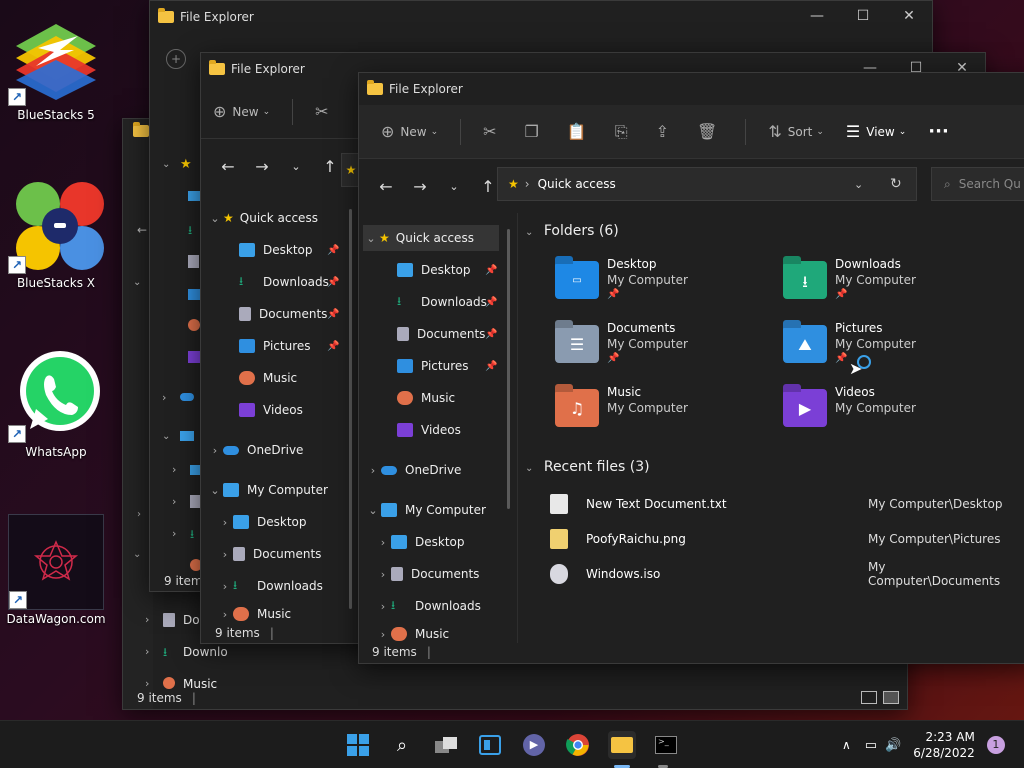  I want to click on nav-item-desktop: Desktop 📌, so click(447, 270).